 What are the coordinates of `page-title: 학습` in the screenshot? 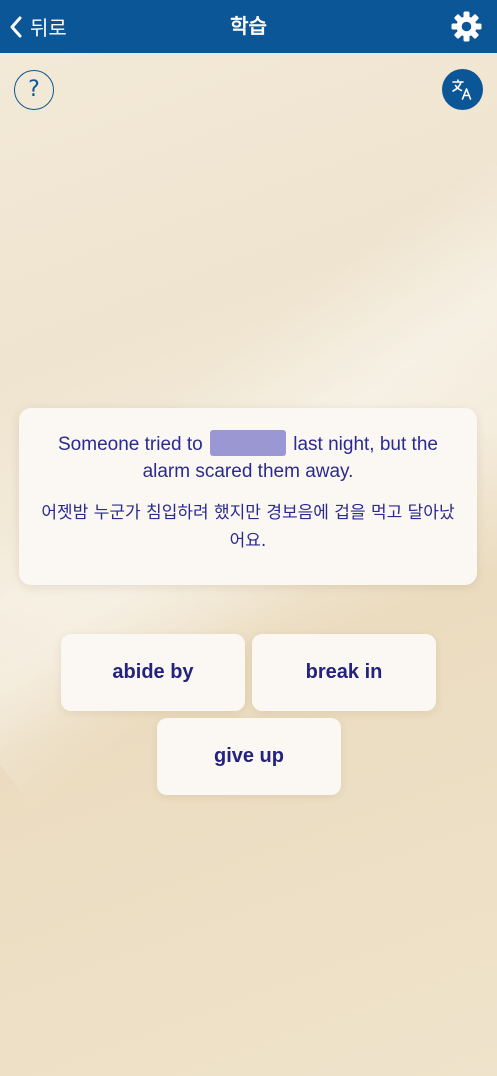 It's located at (248, 26).